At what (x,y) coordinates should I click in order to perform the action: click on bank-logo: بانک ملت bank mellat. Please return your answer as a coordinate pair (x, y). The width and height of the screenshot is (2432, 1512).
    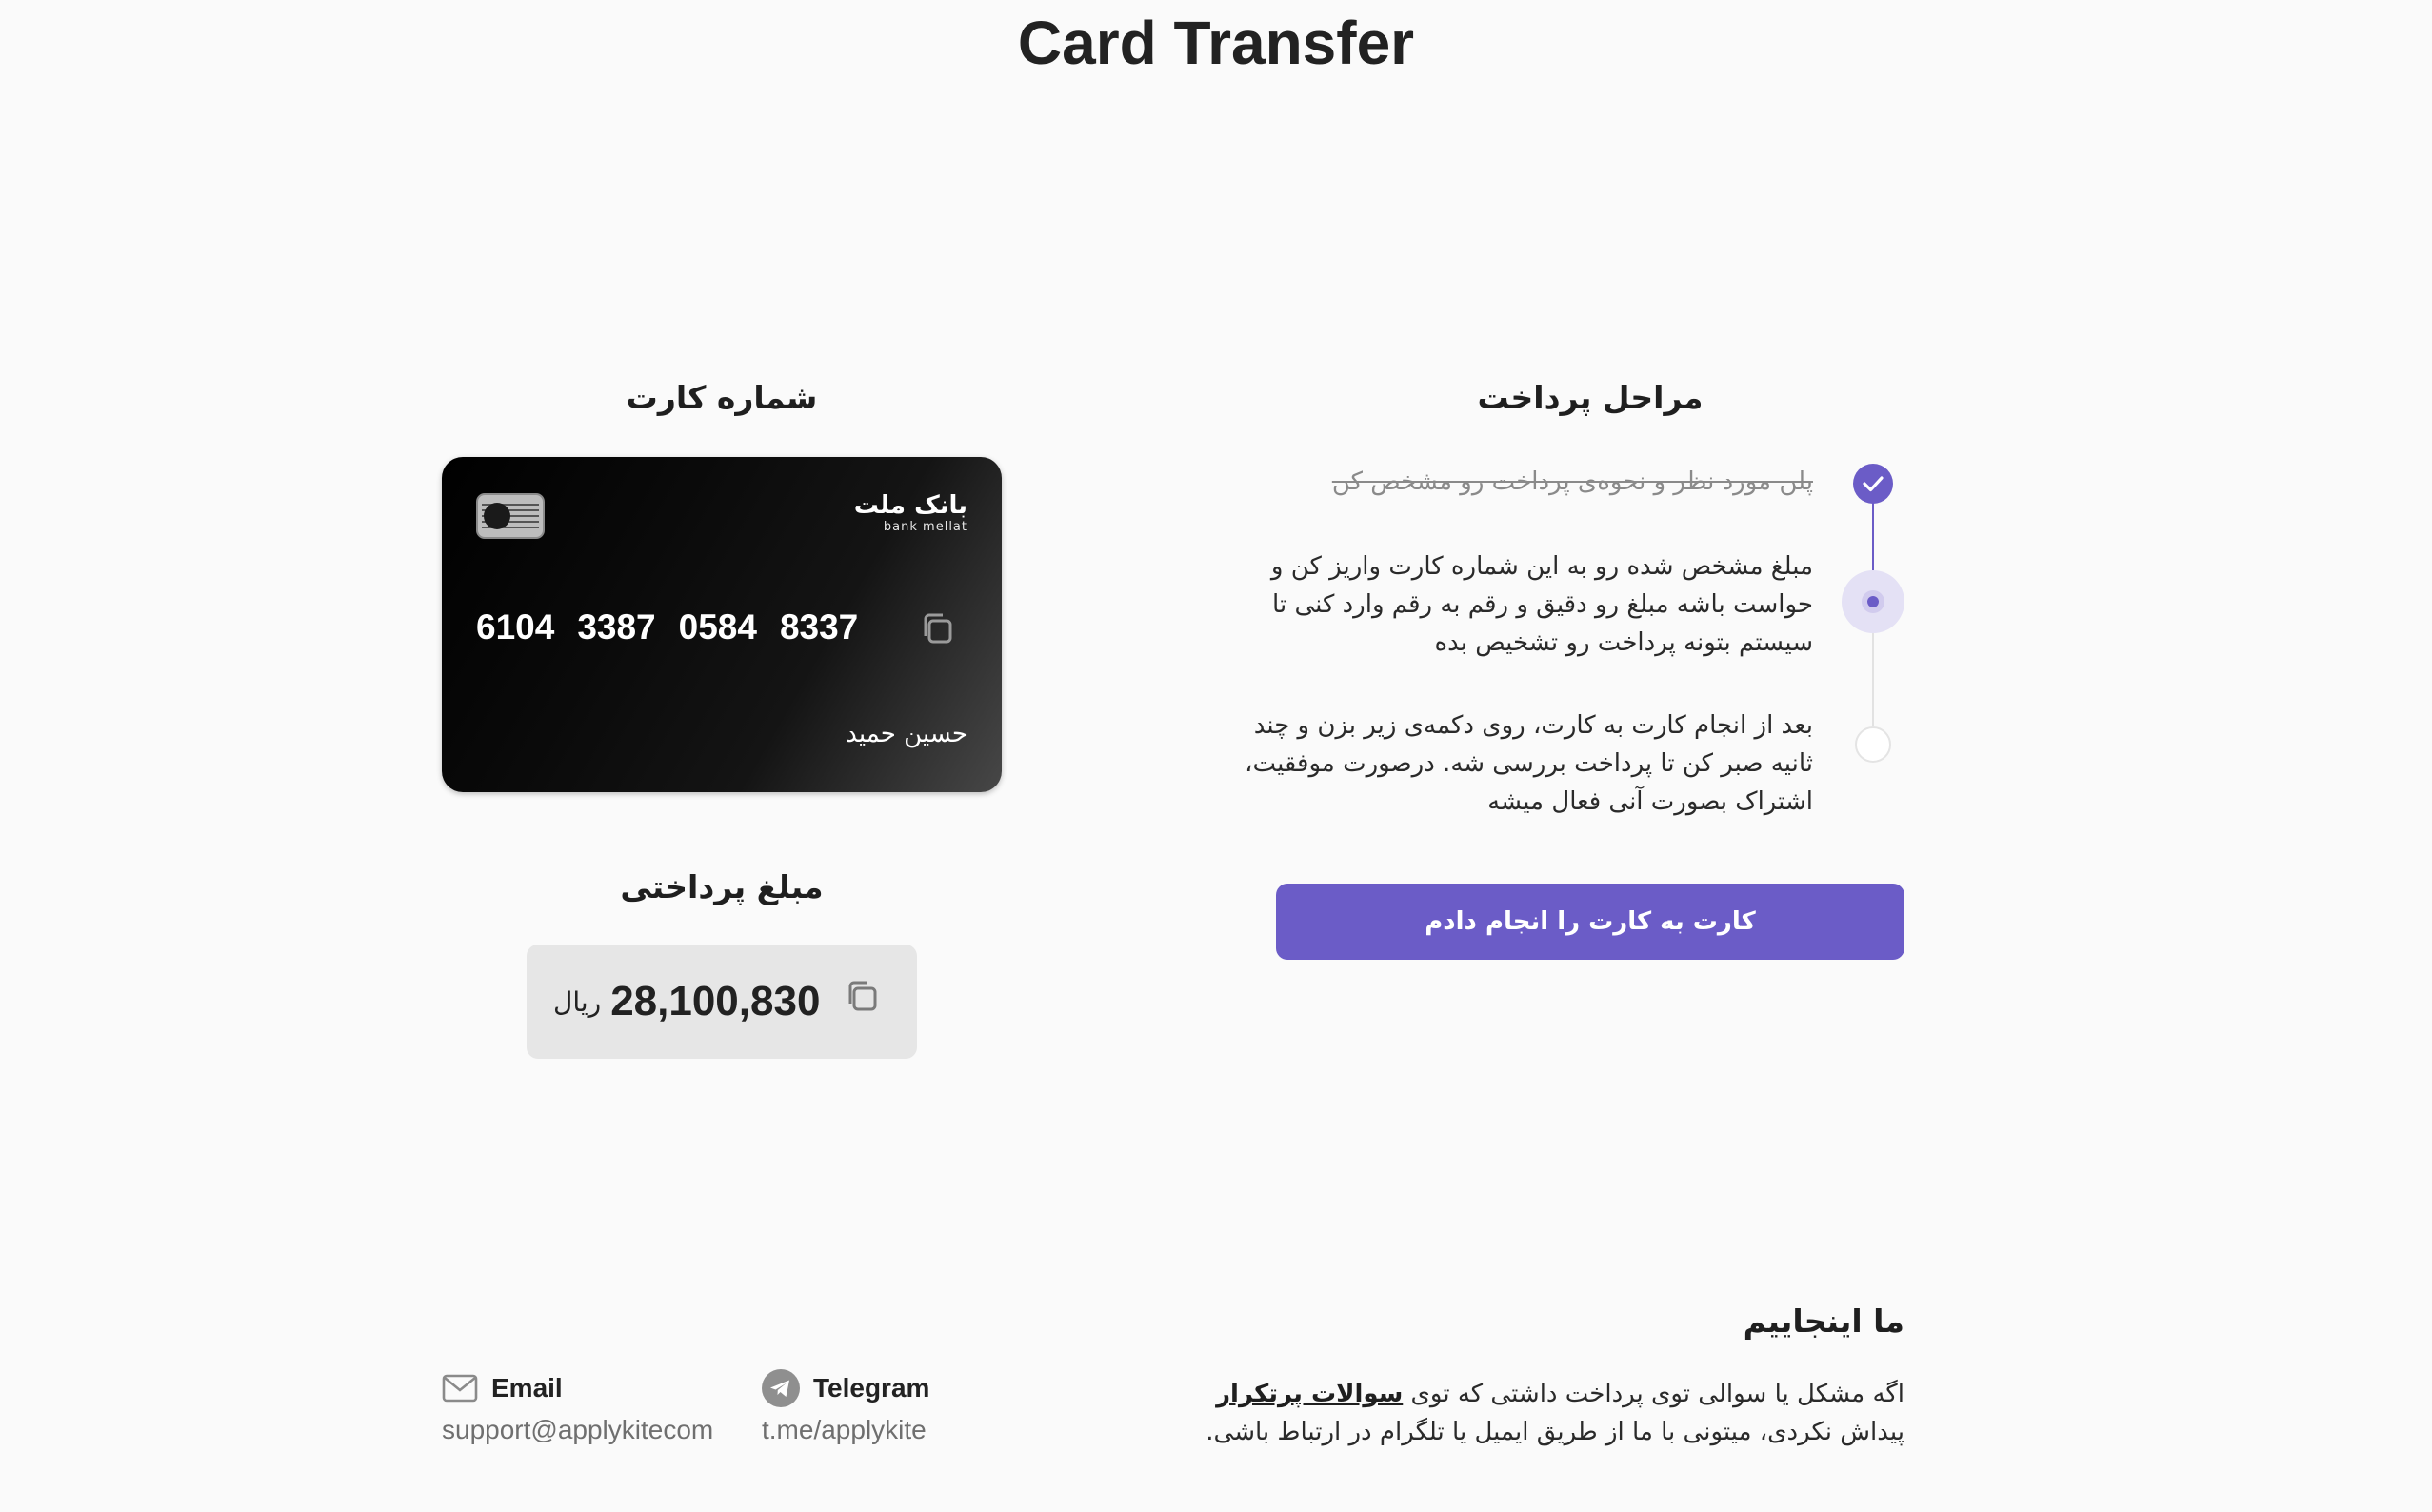
    Looking at the image, I should click on (910, 513).